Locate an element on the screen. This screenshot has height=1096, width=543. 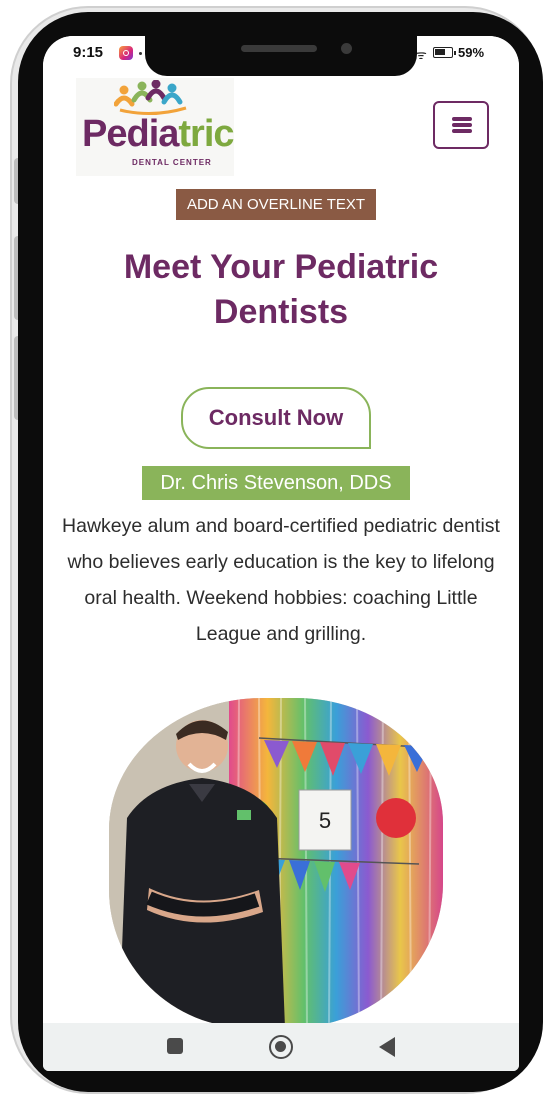
status-time: 9:15 is located at coordinates (88, 52).